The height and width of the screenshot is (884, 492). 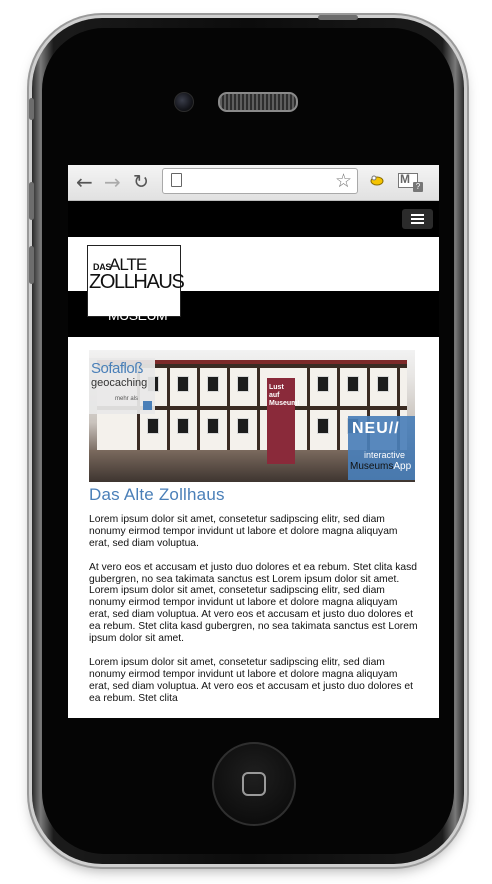 I want to click on sofa-more: mehr als, so click(x=127, y=399).